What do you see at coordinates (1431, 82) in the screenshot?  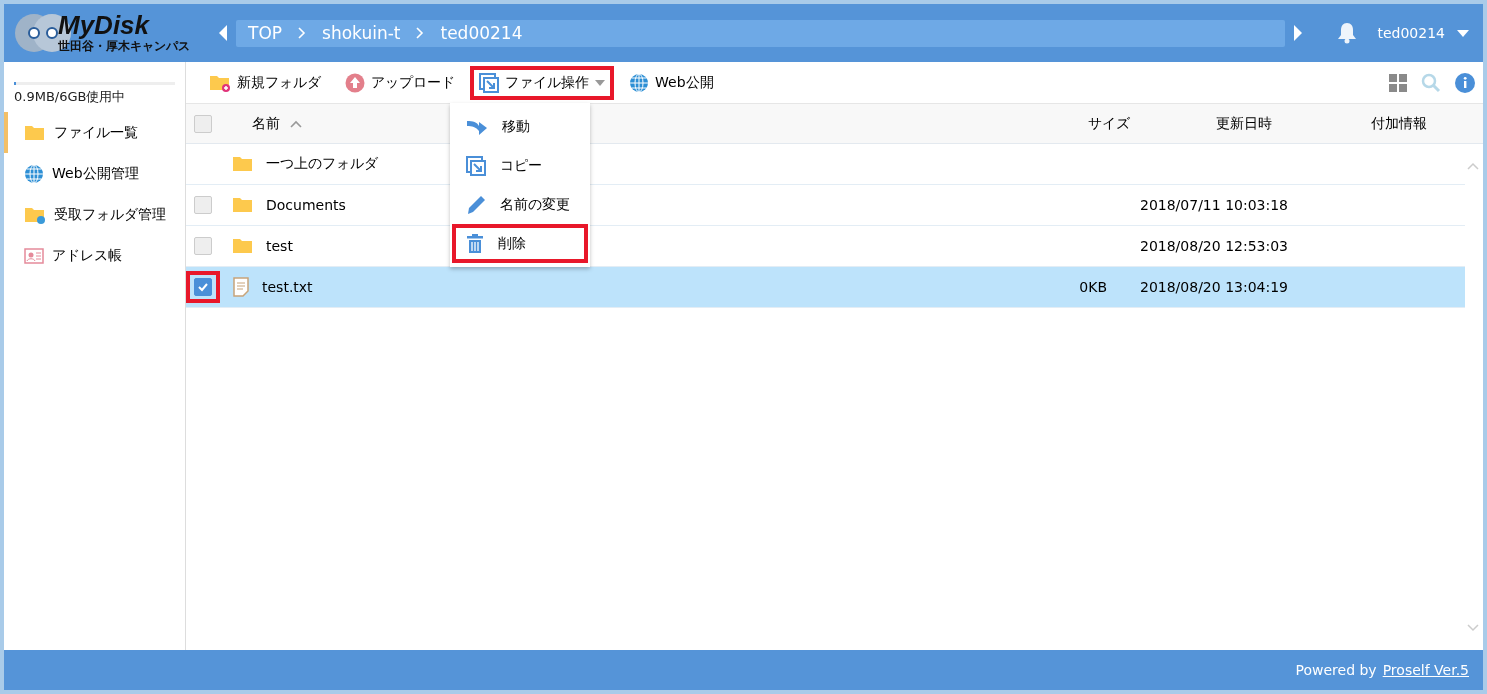 I see `search-icon` at bounding box center [1431, 82].